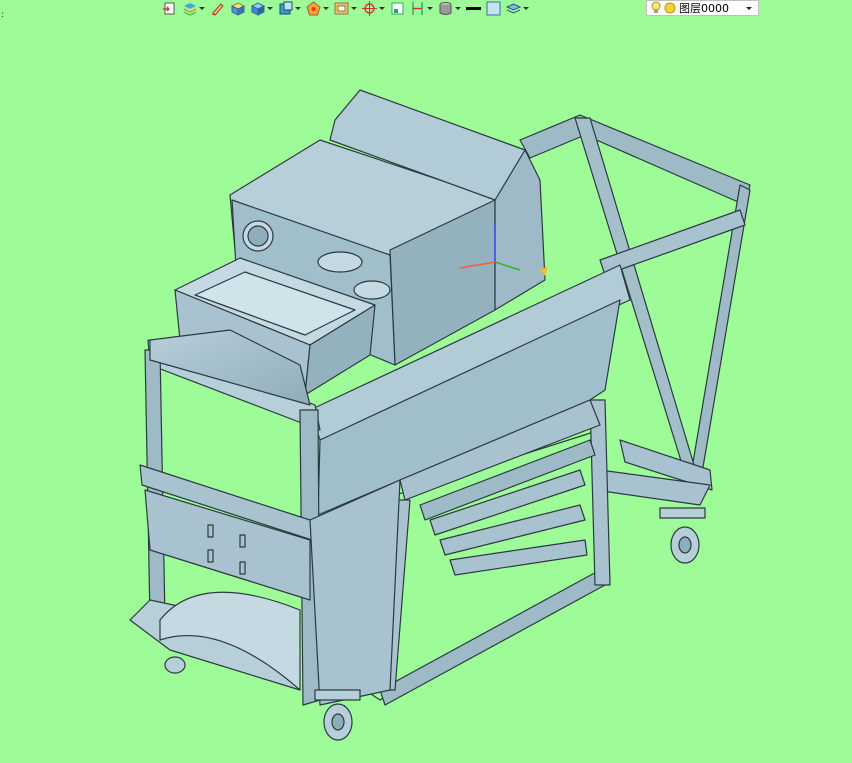  I want to click on pen-button, so click(217, 8).